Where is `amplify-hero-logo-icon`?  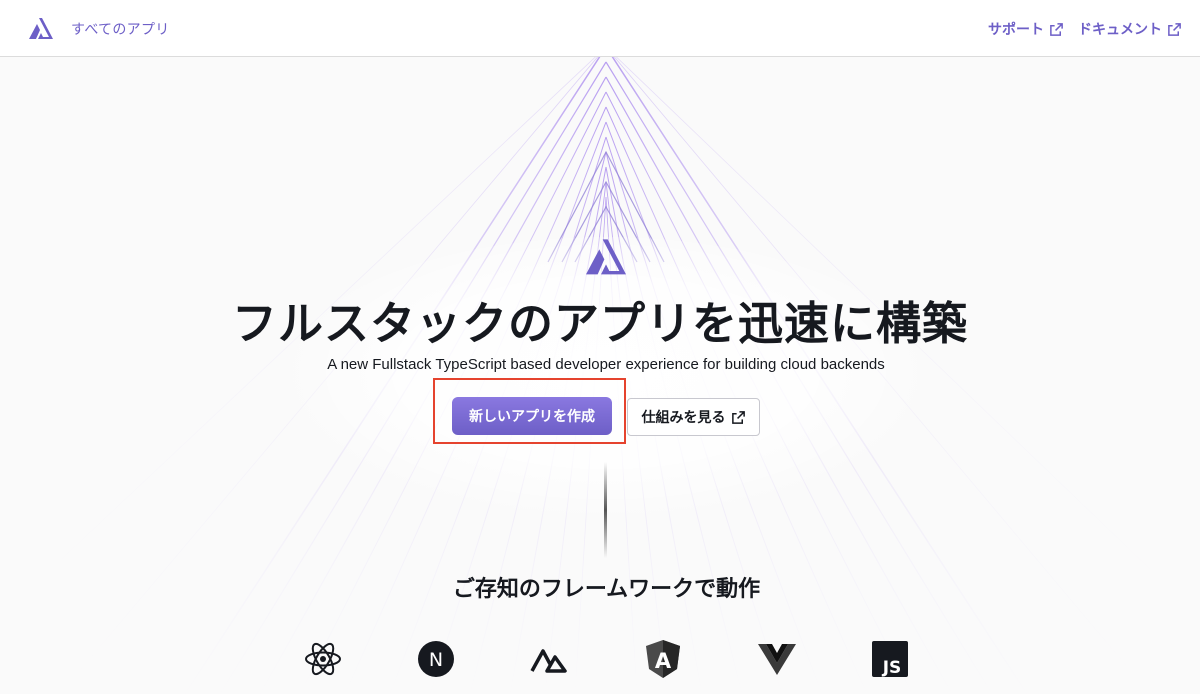
amplify-hero-logo-icon is located at coordinates (606, 257).